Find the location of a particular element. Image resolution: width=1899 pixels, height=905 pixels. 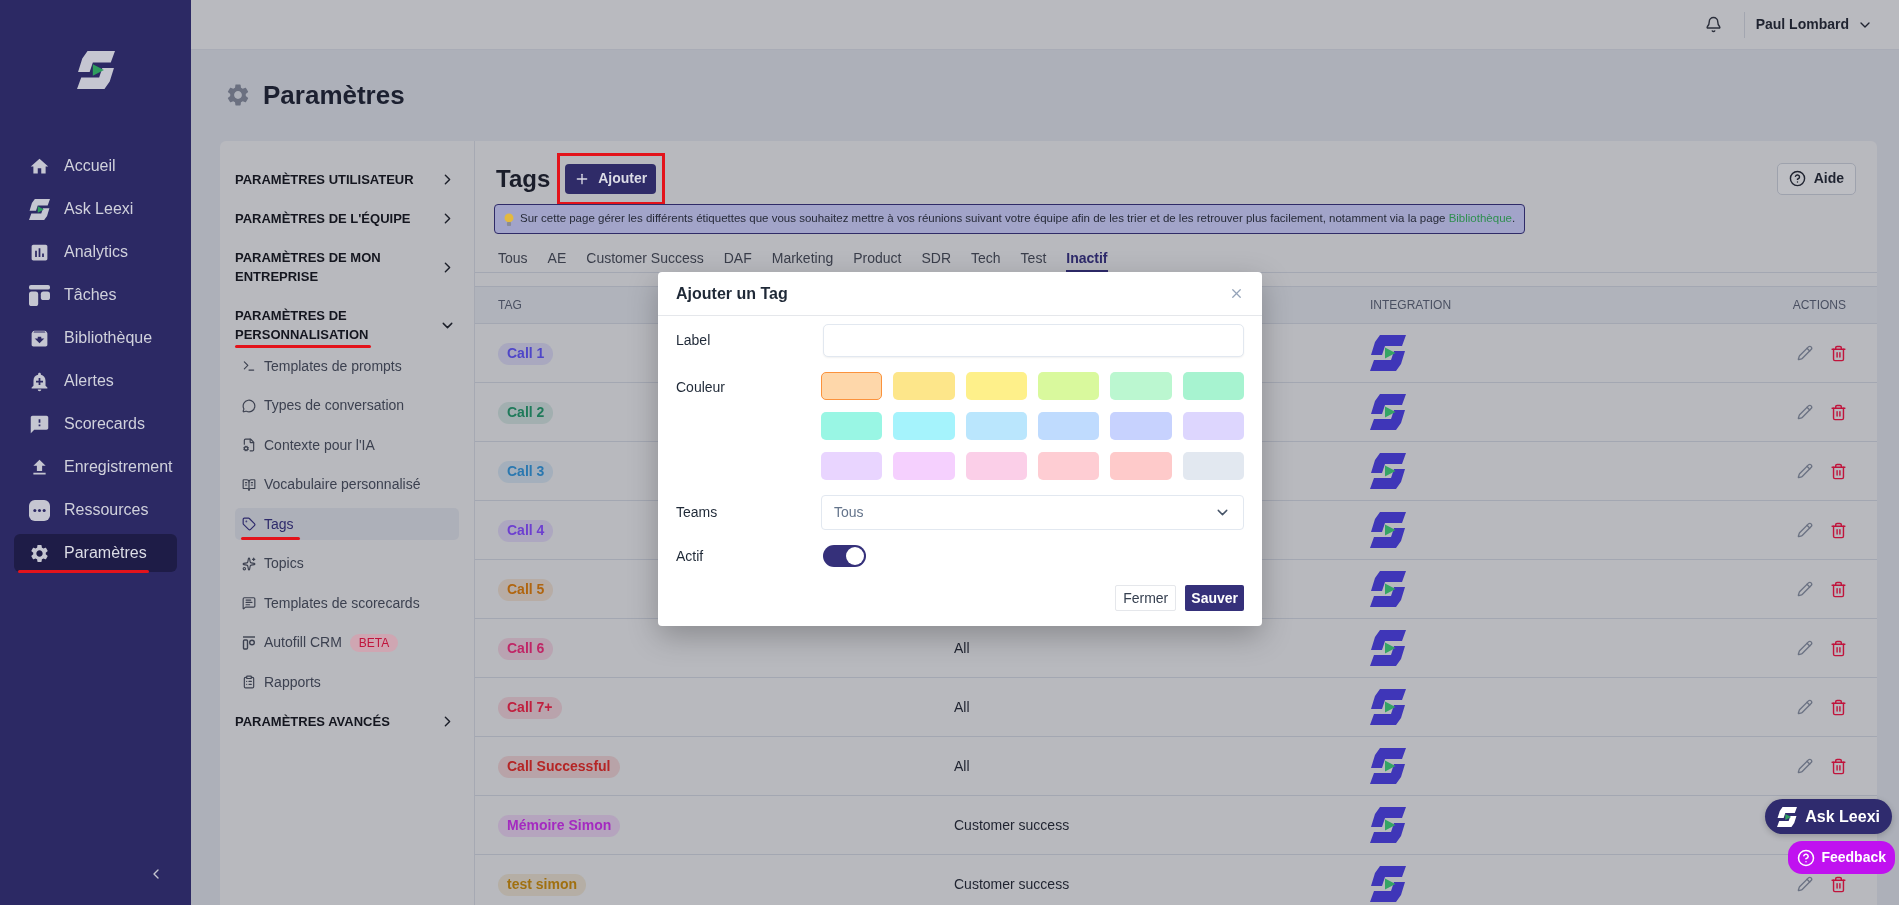

filter-tab: SDR is located at coordinates (936, 260).